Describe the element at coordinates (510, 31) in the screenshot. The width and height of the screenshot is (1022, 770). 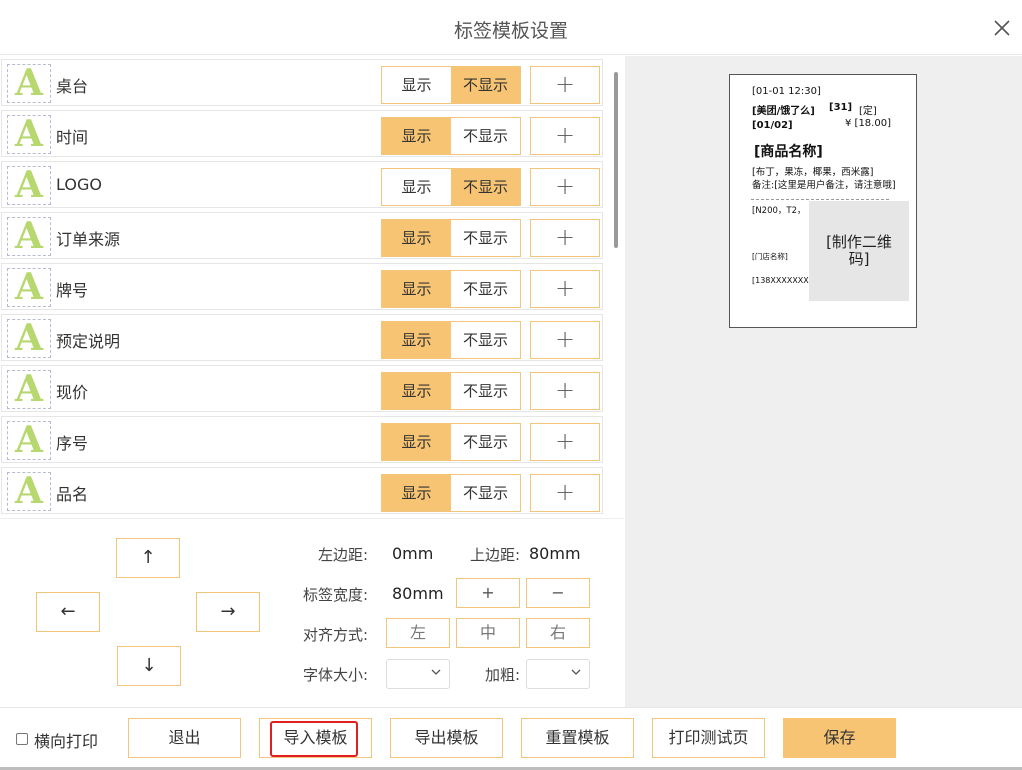
I see `window-title: 标签模板设置` at that location.